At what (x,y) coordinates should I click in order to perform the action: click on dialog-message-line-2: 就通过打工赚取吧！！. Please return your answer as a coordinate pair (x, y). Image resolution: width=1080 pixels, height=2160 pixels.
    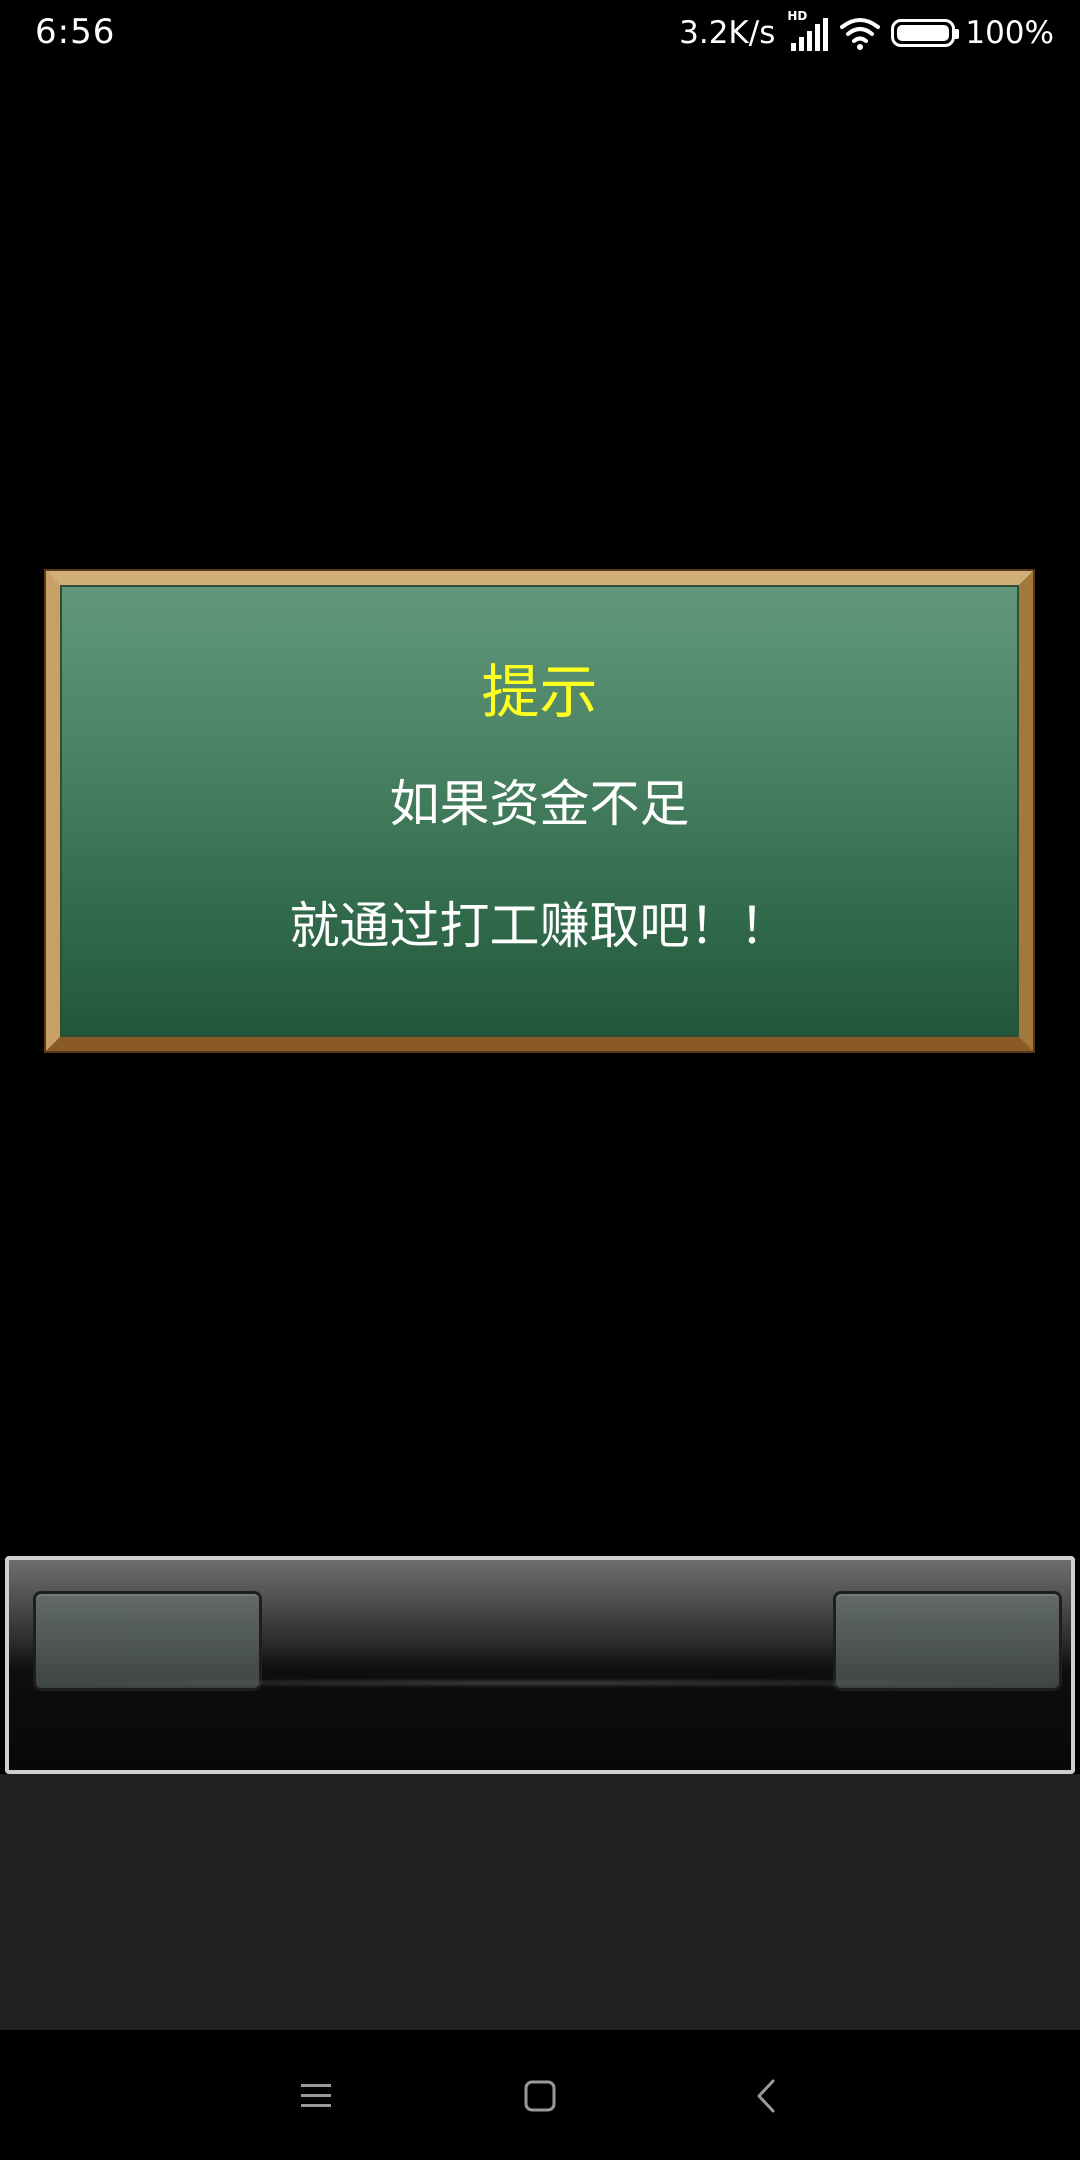
    Looking at the image, I should click on (539, 926).